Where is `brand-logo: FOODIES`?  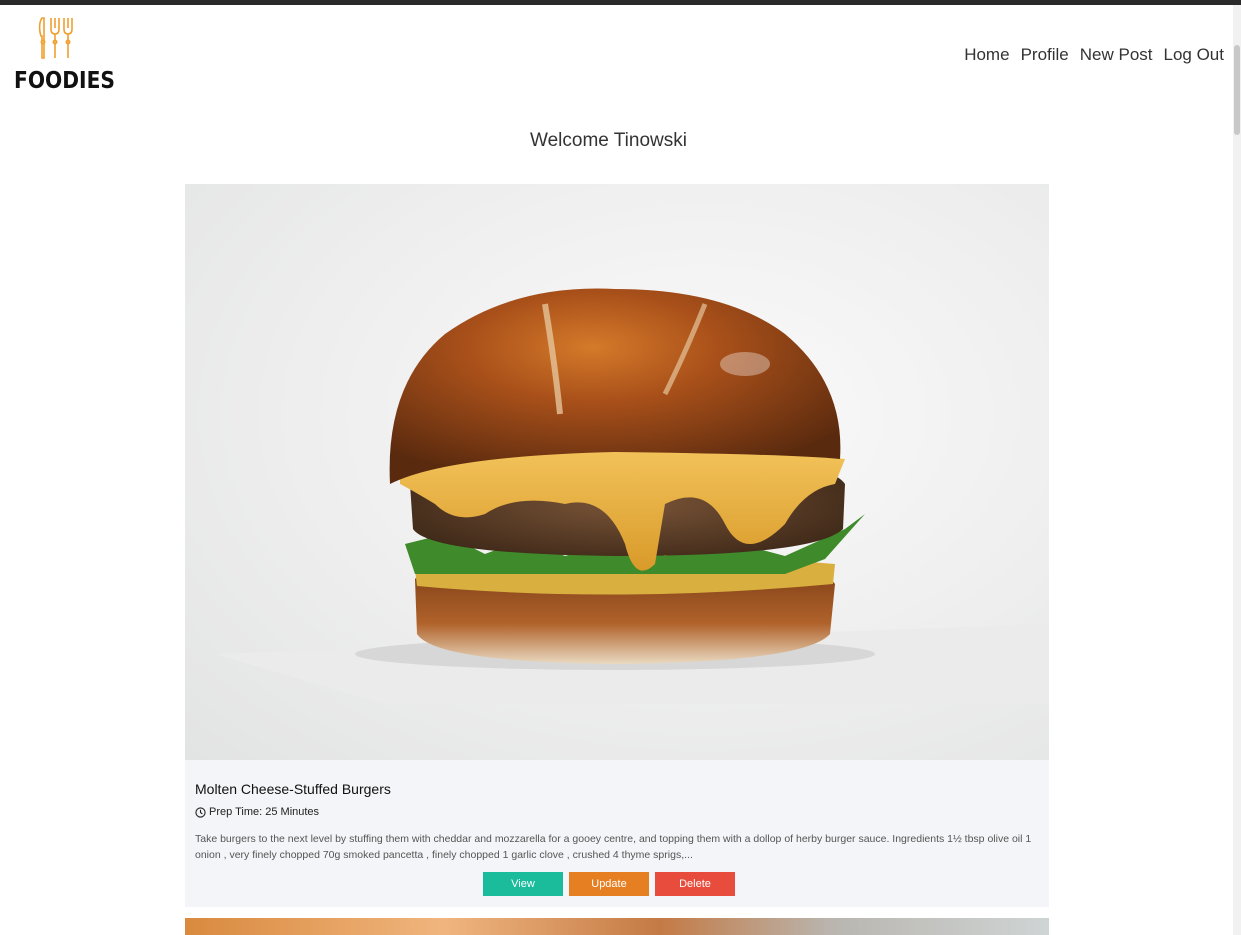
brand-logo: FOODIES is located at coordinates (64, 57).